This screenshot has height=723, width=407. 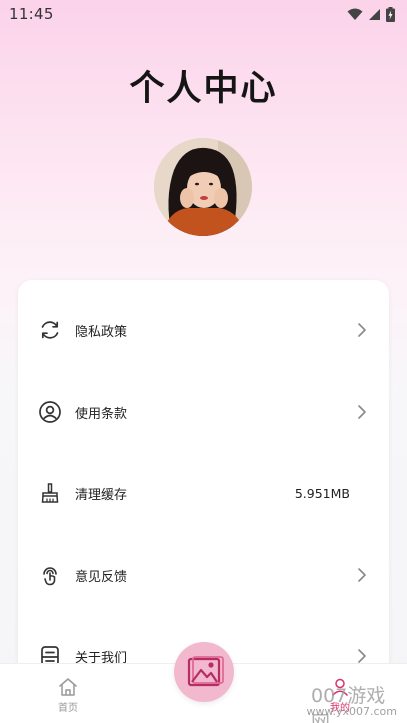 I want to click on tab-mine-label: 我的, so click(x=340, y=708).